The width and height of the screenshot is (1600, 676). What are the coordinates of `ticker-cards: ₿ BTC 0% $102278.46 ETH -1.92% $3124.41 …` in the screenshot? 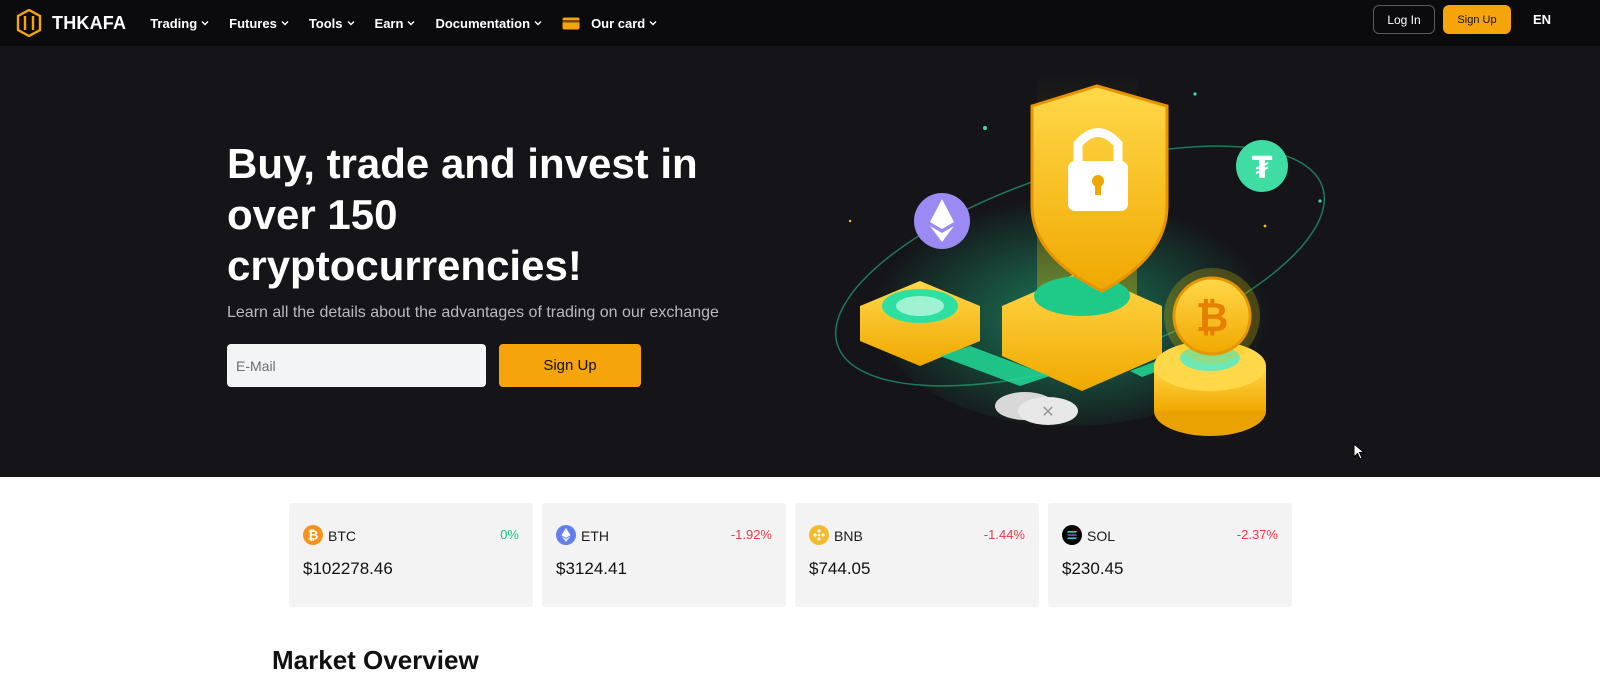 It's located at (790, 555).